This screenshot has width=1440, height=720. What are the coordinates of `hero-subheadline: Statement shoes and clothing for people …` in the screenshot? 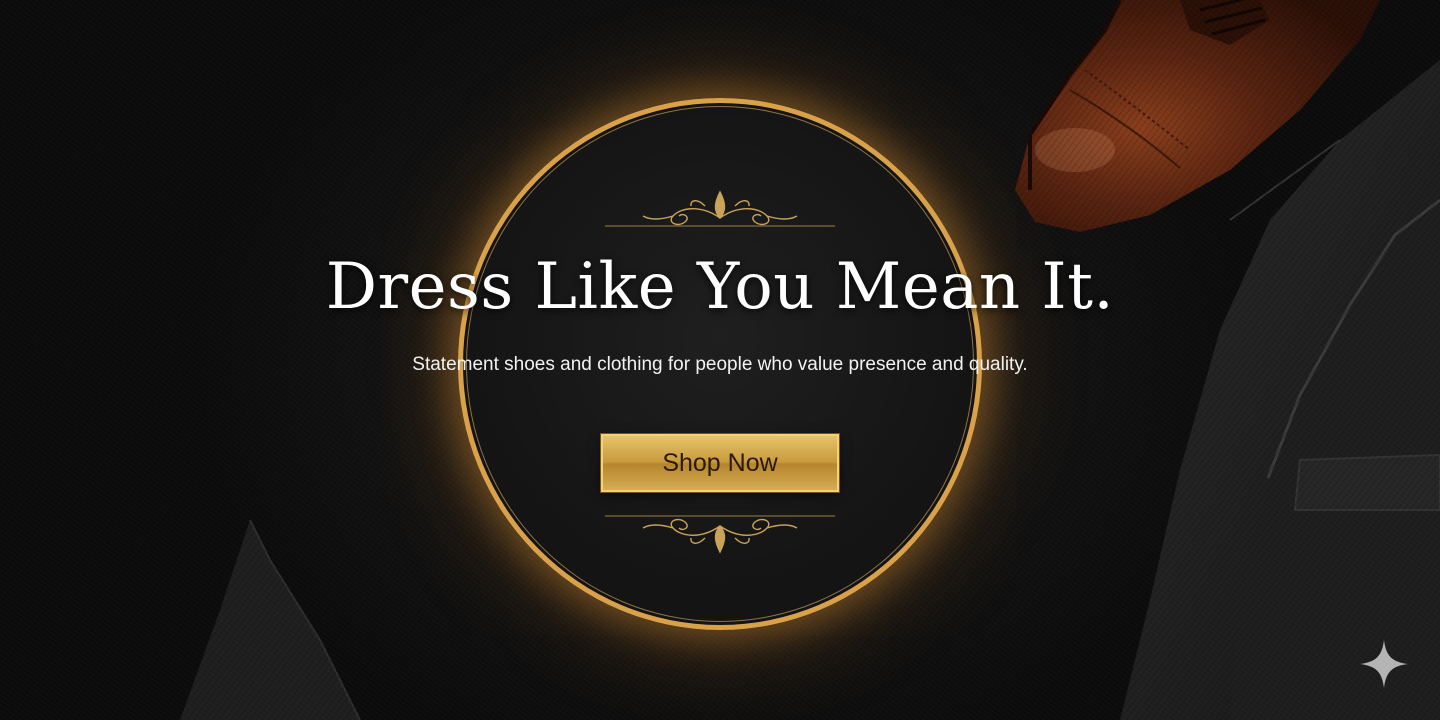 It's located at (720, 364).